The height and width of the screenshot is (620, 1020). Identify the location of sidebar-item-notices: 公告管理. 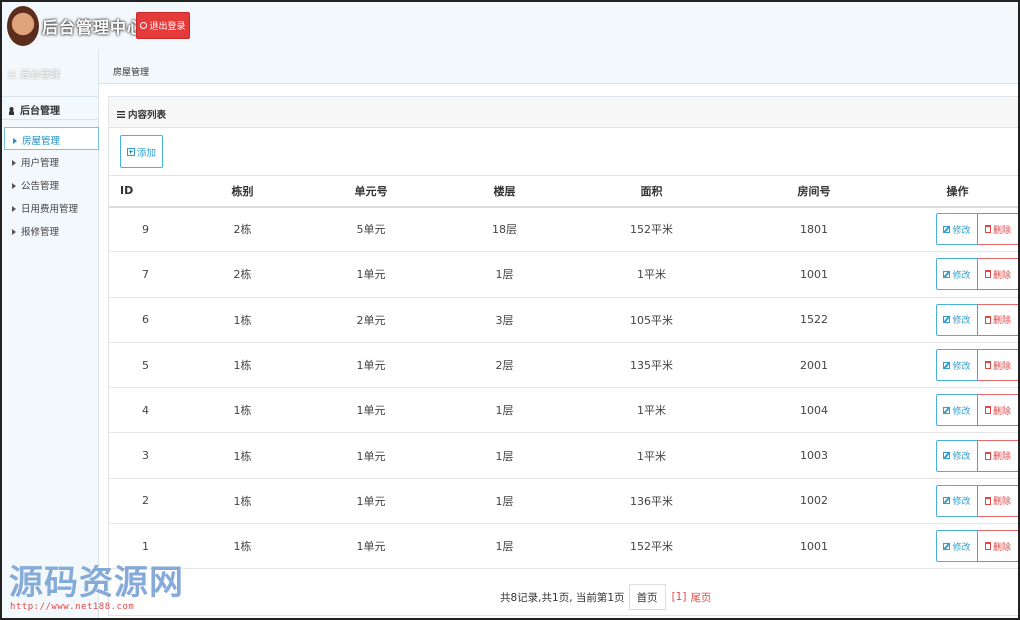
(50, 184).